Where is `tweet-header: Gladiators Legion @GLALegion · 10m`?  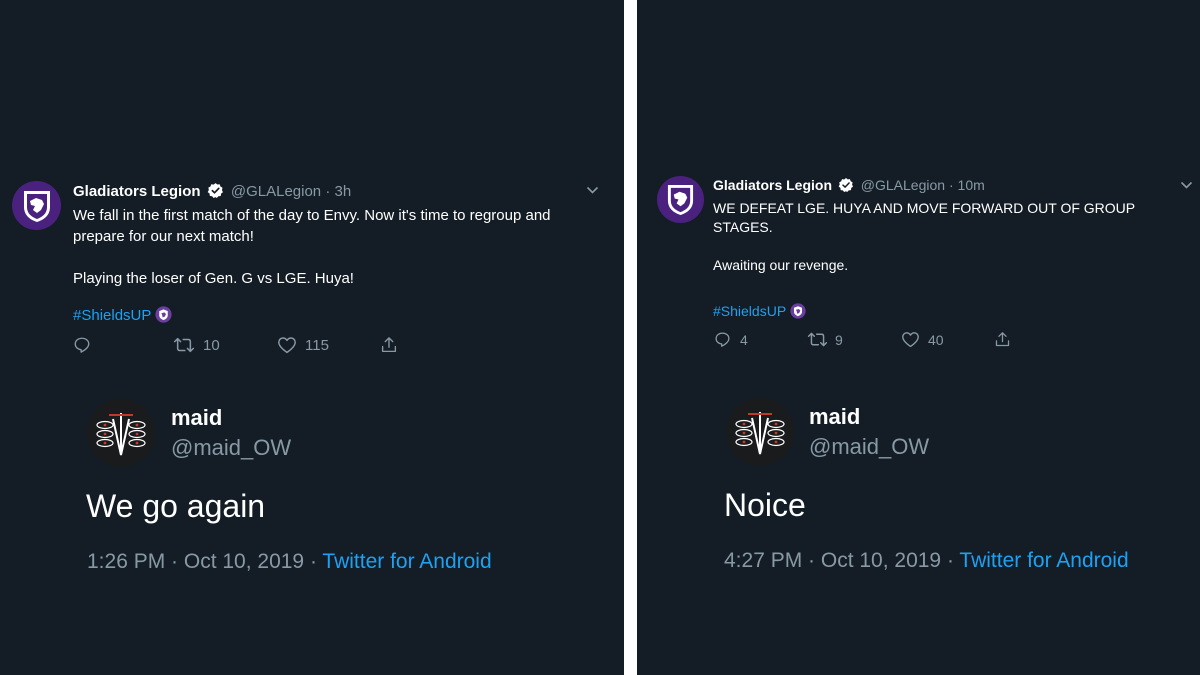 tweet-header: Gladiators Legion @GLALegion · 10m is located at coordinates (849, 185).